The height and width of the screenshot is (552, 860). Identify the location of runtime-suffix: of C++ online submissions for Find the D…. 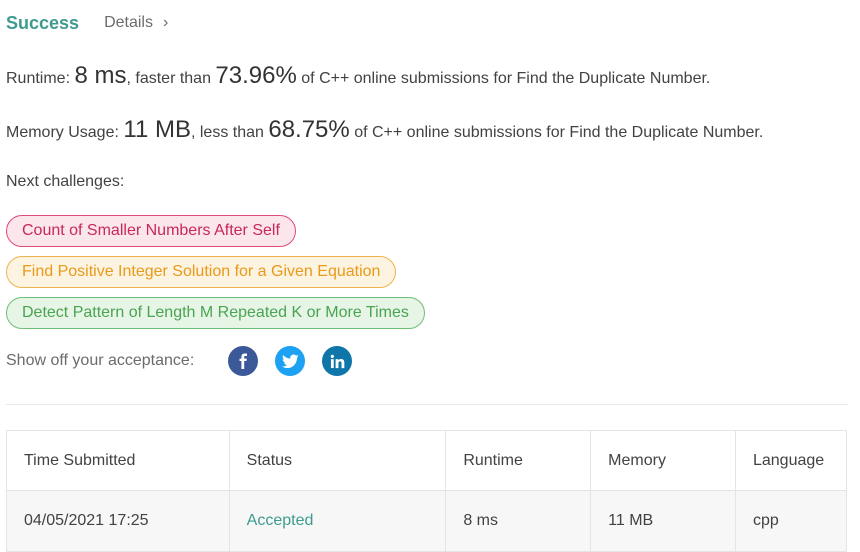
(503, 78).